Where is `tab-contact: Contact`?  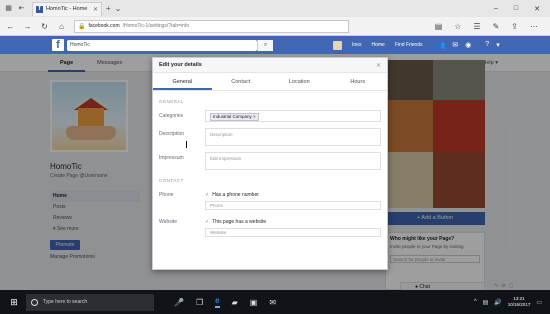
tab-contact: Contact is located at coordinates (241, 81).